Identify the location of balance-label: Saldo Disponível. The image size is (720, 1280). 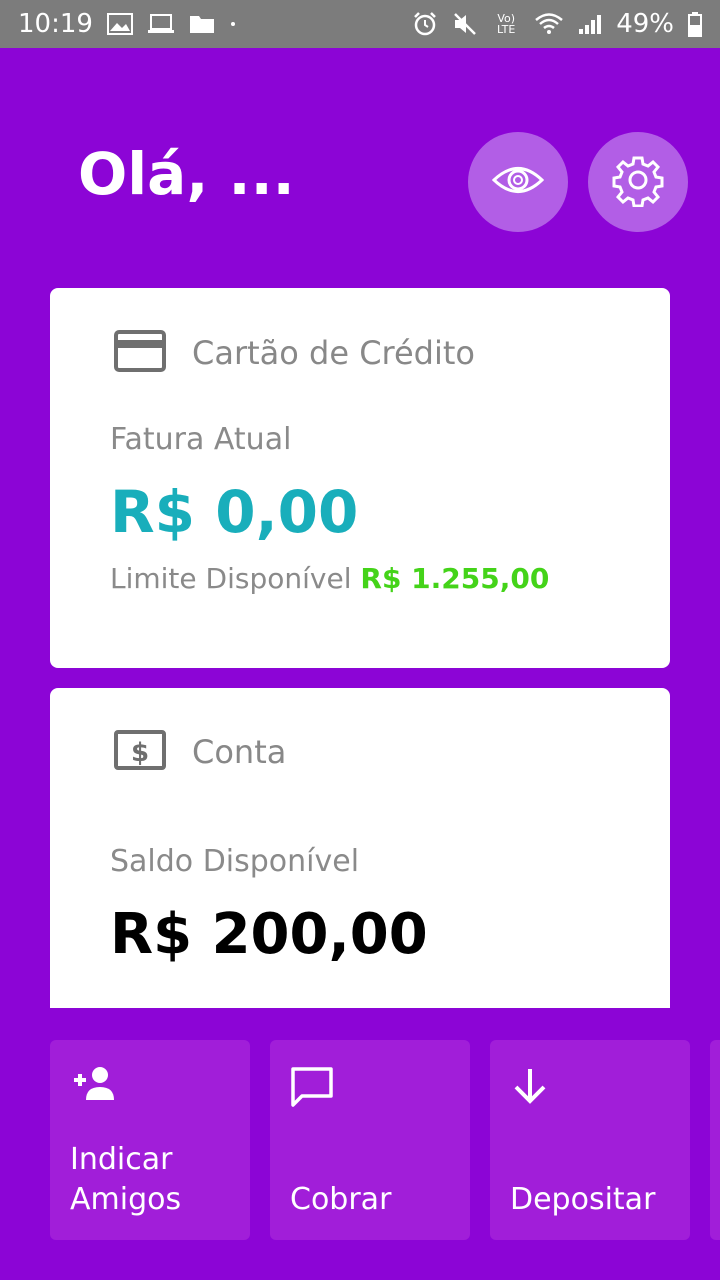
(235, 861).